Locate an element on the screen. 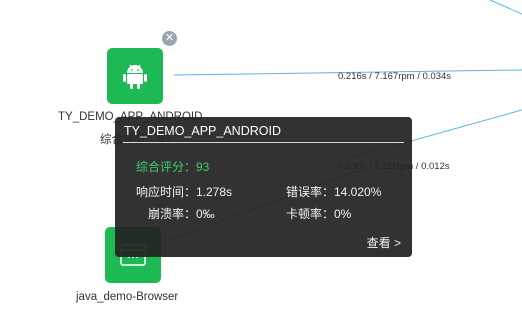  edge-label-android: 0.216s / 7.167rpm / 0.034s is located at coordinates (395, 76).